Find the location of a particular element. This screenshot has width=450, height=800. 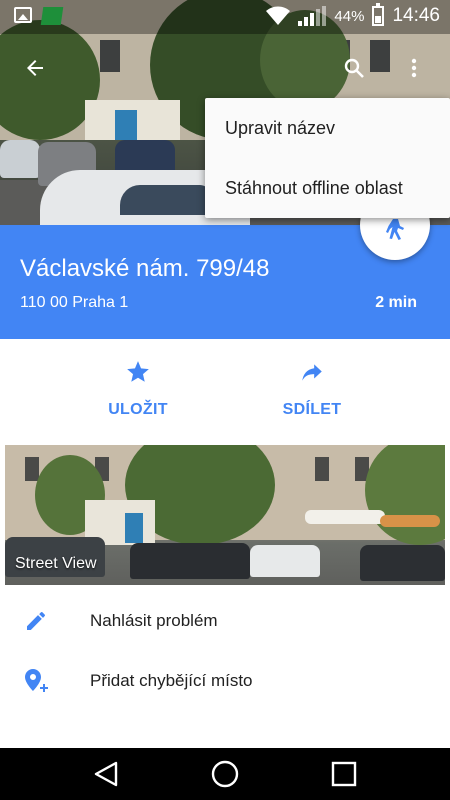

photo-poster is located at coordinates (126, 125).